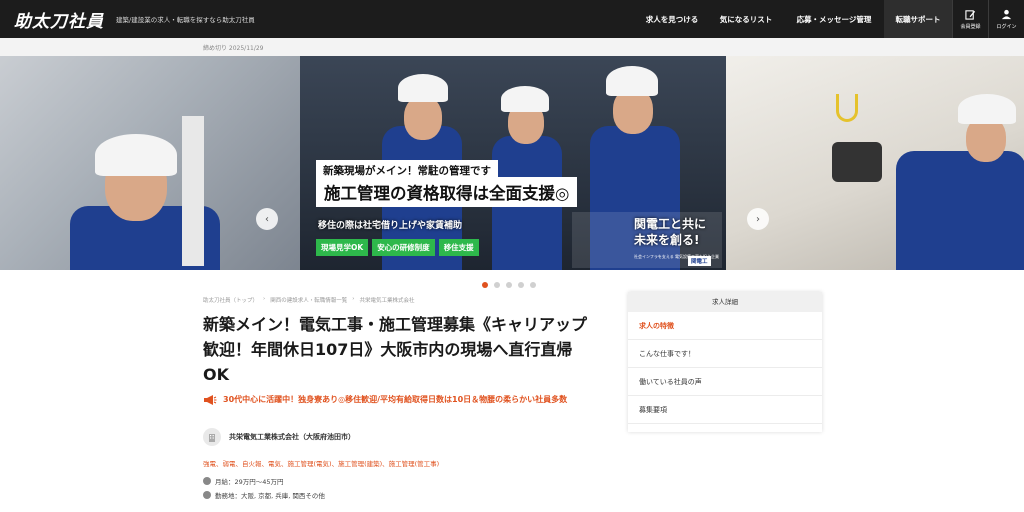 Image resolution: width=1024 pixels, height=512 pixels. What do you see at coordinates (725, 326) in the screenshot?
I see `panel-item-features: 求人の特徴` at bounding box center [725, 326].